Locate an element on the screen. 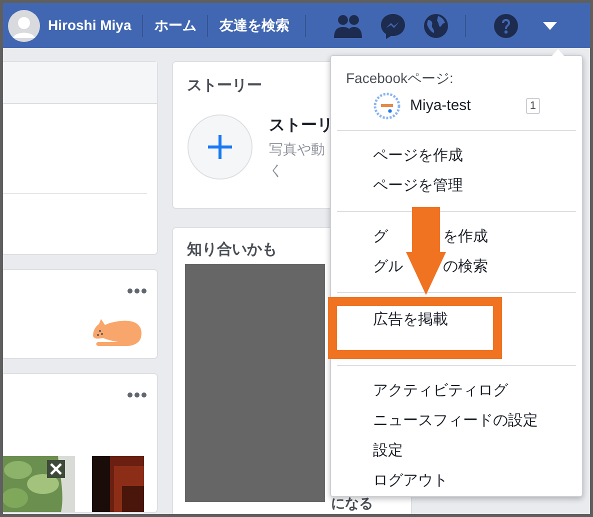  menu-item: アクティビティログ is located at coordinates (440, 391).